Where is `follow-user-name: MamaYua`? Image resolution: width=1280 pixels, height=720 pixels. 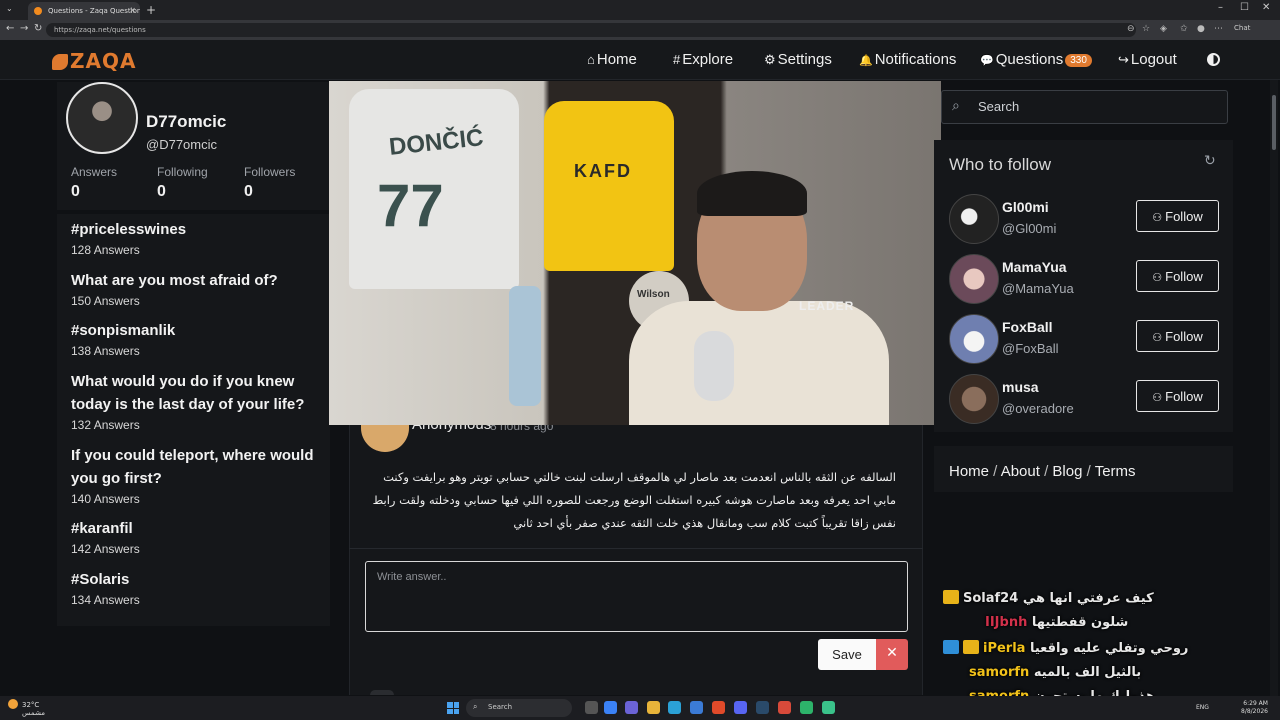 follow-user-name: MamaYua is located at coordinates (1034, 267).